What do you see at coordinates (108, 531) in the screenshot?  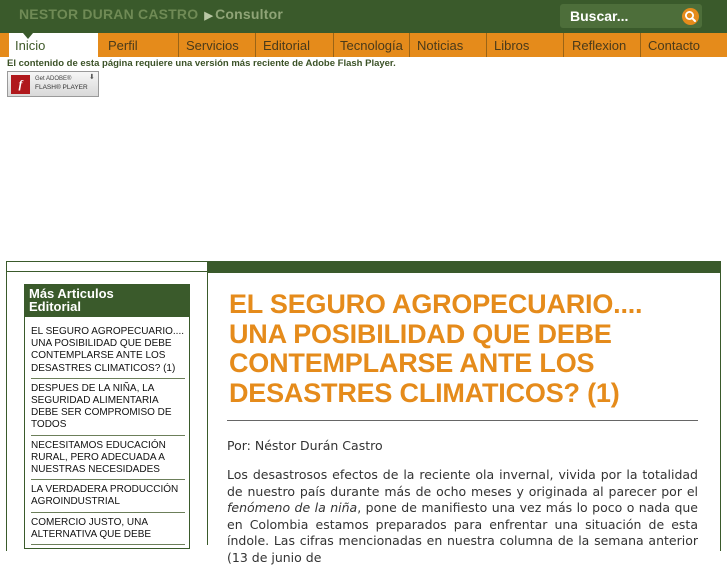 I see `article-link: COMERCIO JUSTO, UNA ALTERNATIVA QUE DEBE` at bounding box center [108, 531].